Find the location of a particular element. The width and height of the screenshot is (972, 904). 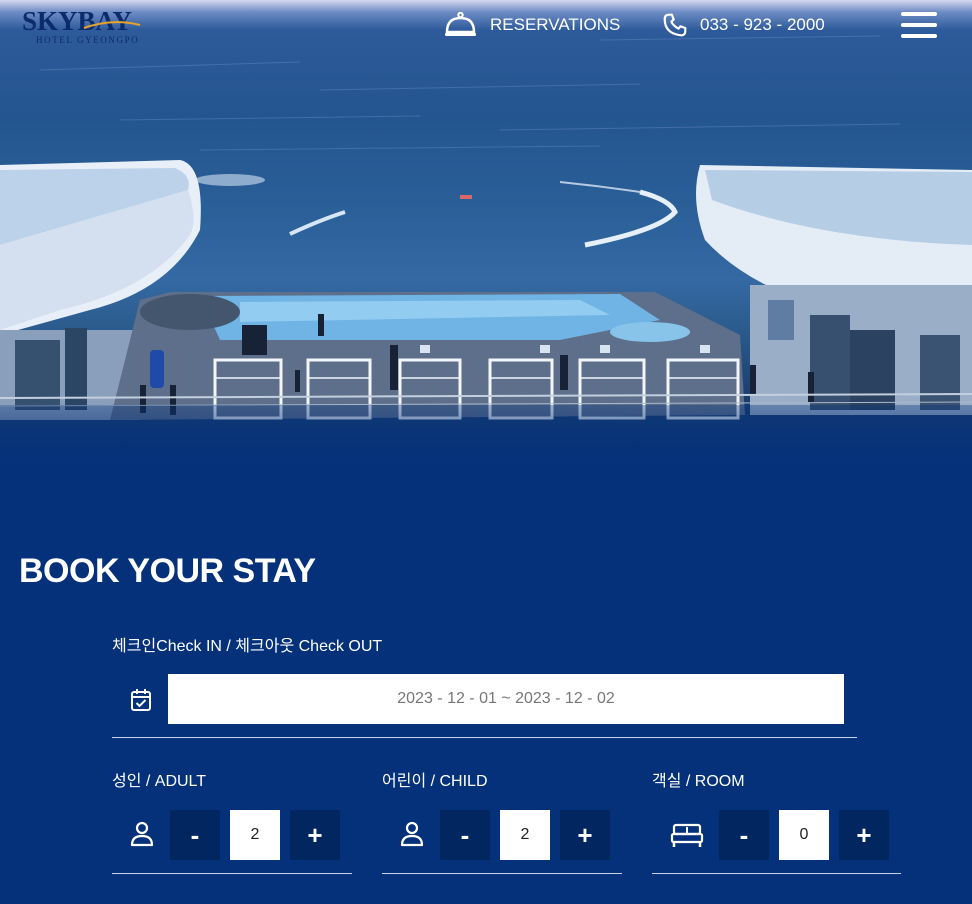

logo-subtitle: HOTEL GYEONGPO is located at coordinates (88, 40).